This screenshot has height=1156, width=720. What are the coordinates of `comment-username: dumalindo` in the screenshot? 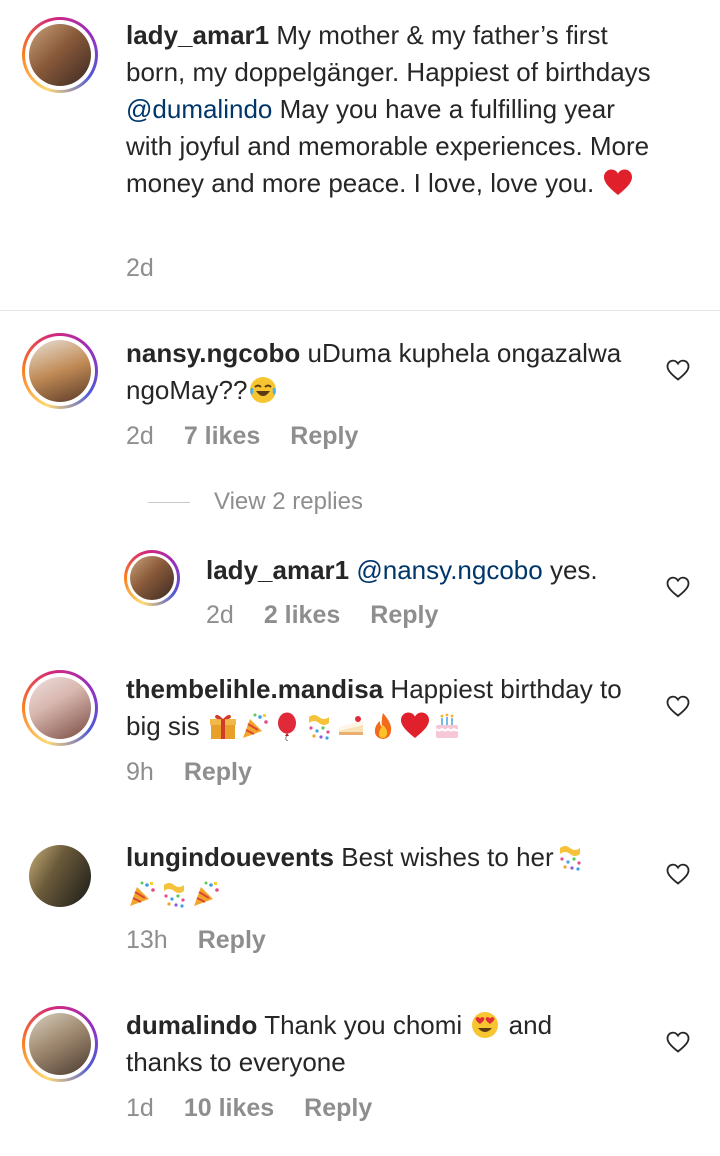 It's located at (191, 1025).